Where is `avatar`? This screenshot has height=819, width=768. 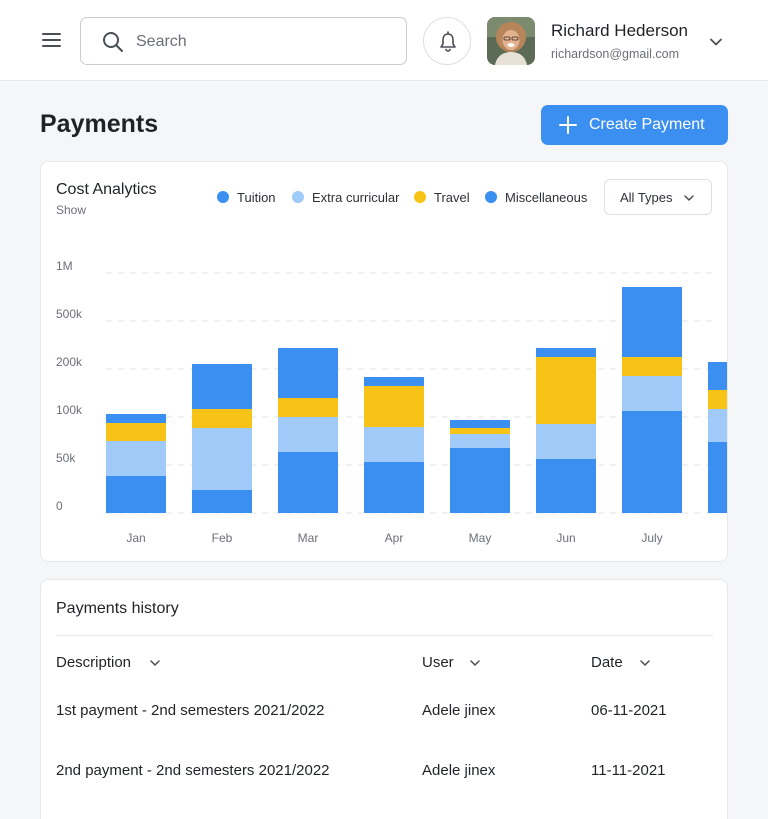
avatar is located at coordinates (511, 41).